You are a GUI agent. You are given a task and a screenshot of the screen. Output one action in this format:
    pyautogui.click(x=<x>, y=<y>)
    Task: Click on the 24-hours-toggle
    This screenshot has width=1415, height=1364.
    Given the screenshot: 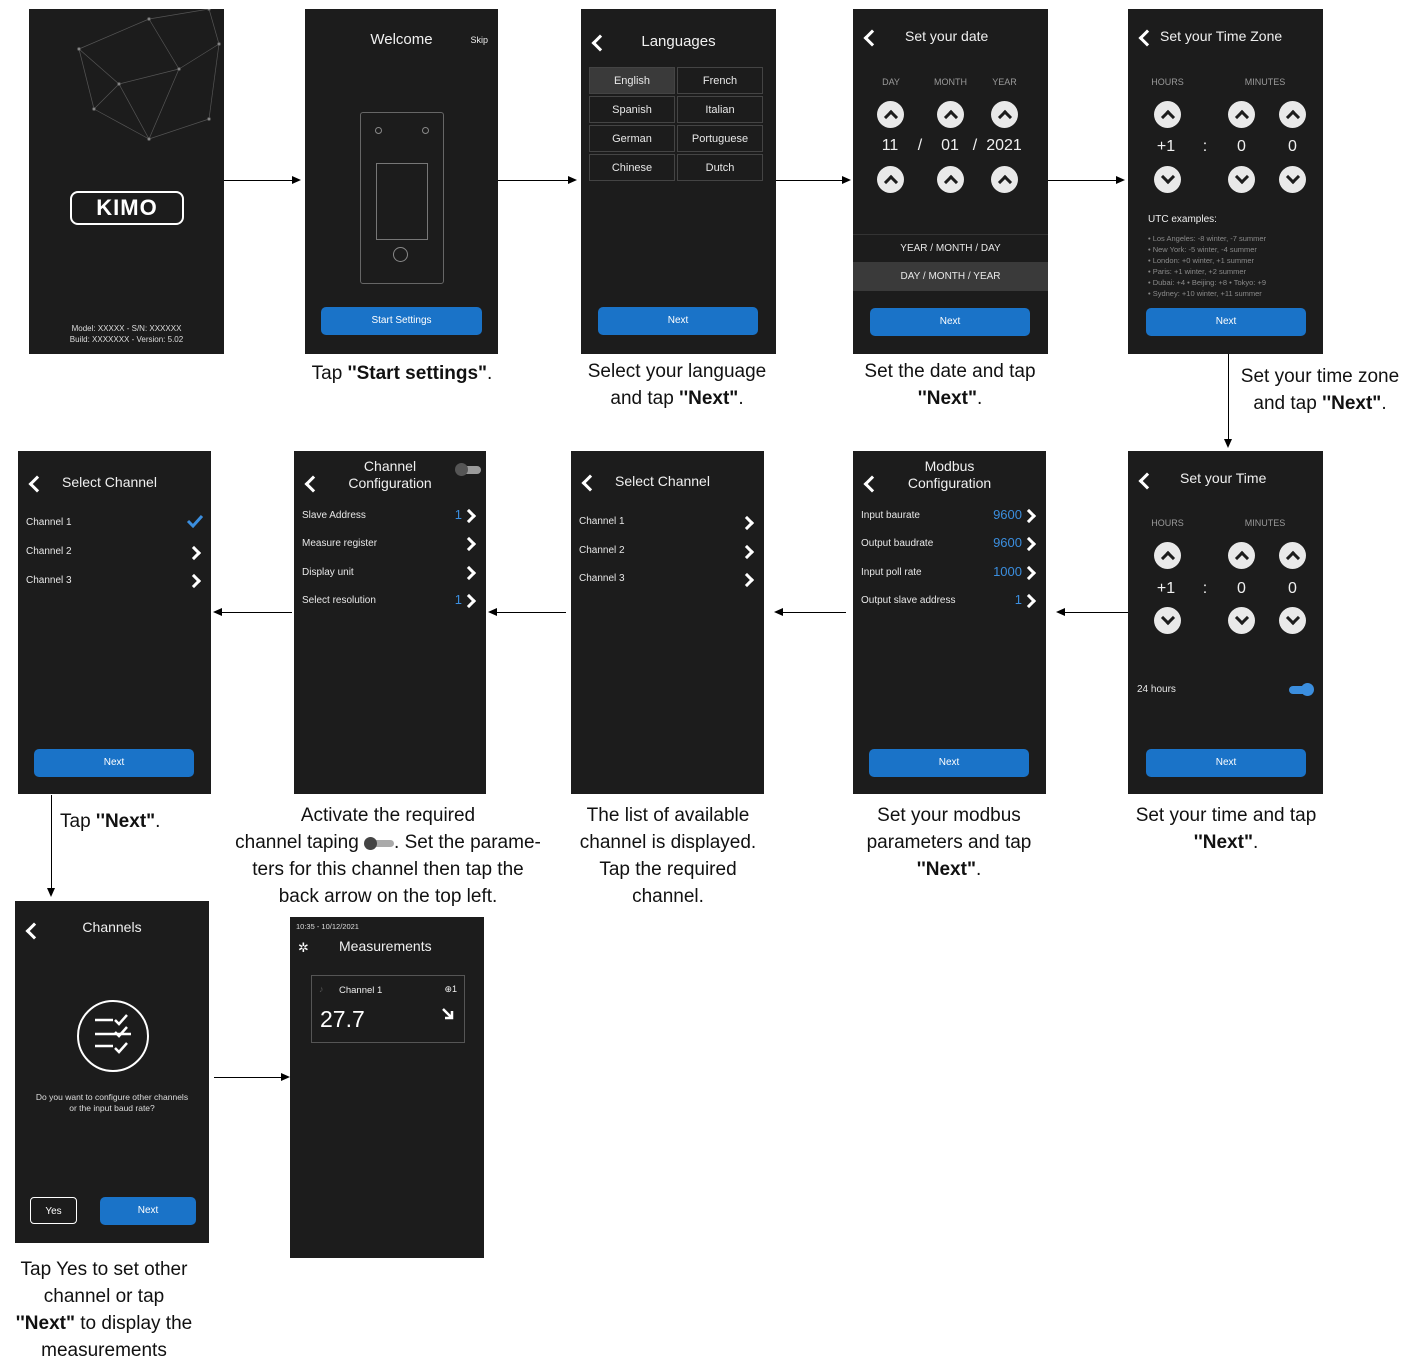 What is the action you would take?
    pyautogui.click(x=1301, y=689)
    